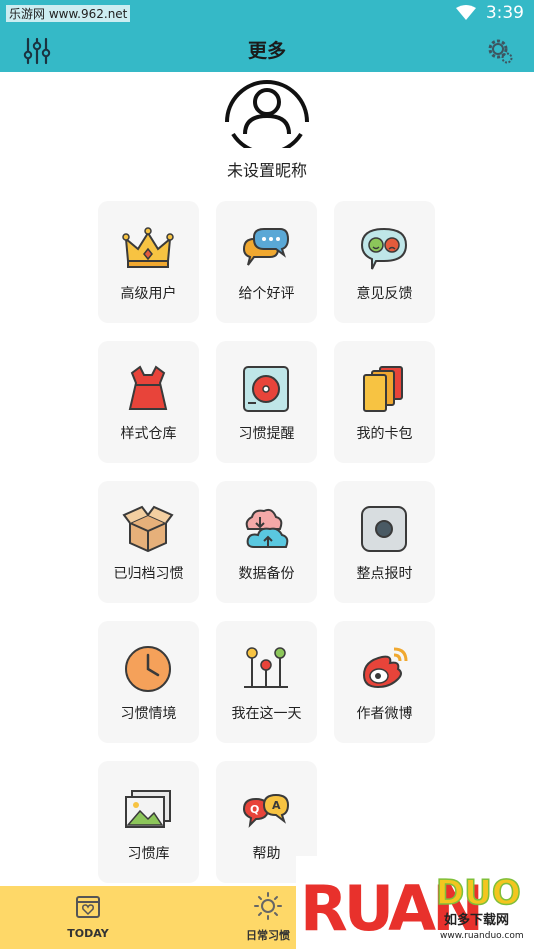 Image resolution: width=534 pixels, height=949 pixels. I want to click on menu-item-label: 意见反馈, so click(384, 294).